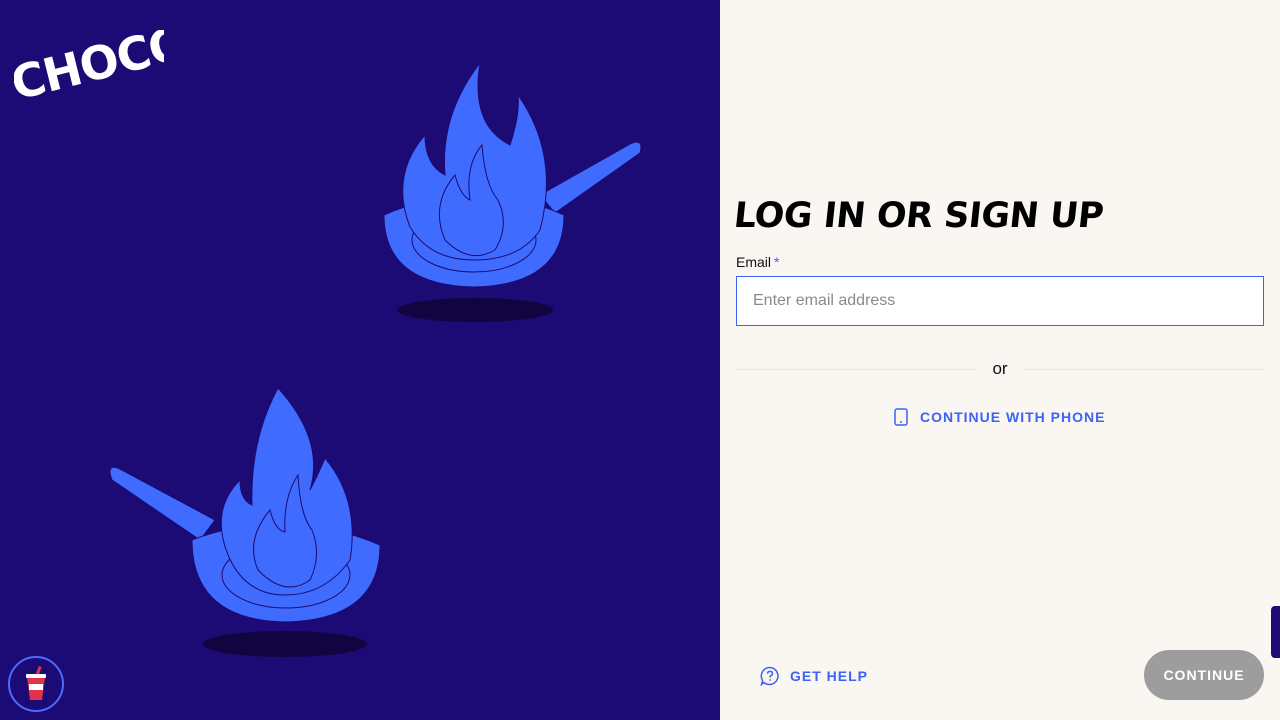 The height and width of the screenshot is (720, 1280). What do you see at coordinates (1204, 675) in the screenshot?
I see `continue-button: CONTINUE` at bounding box center [1204, 675].